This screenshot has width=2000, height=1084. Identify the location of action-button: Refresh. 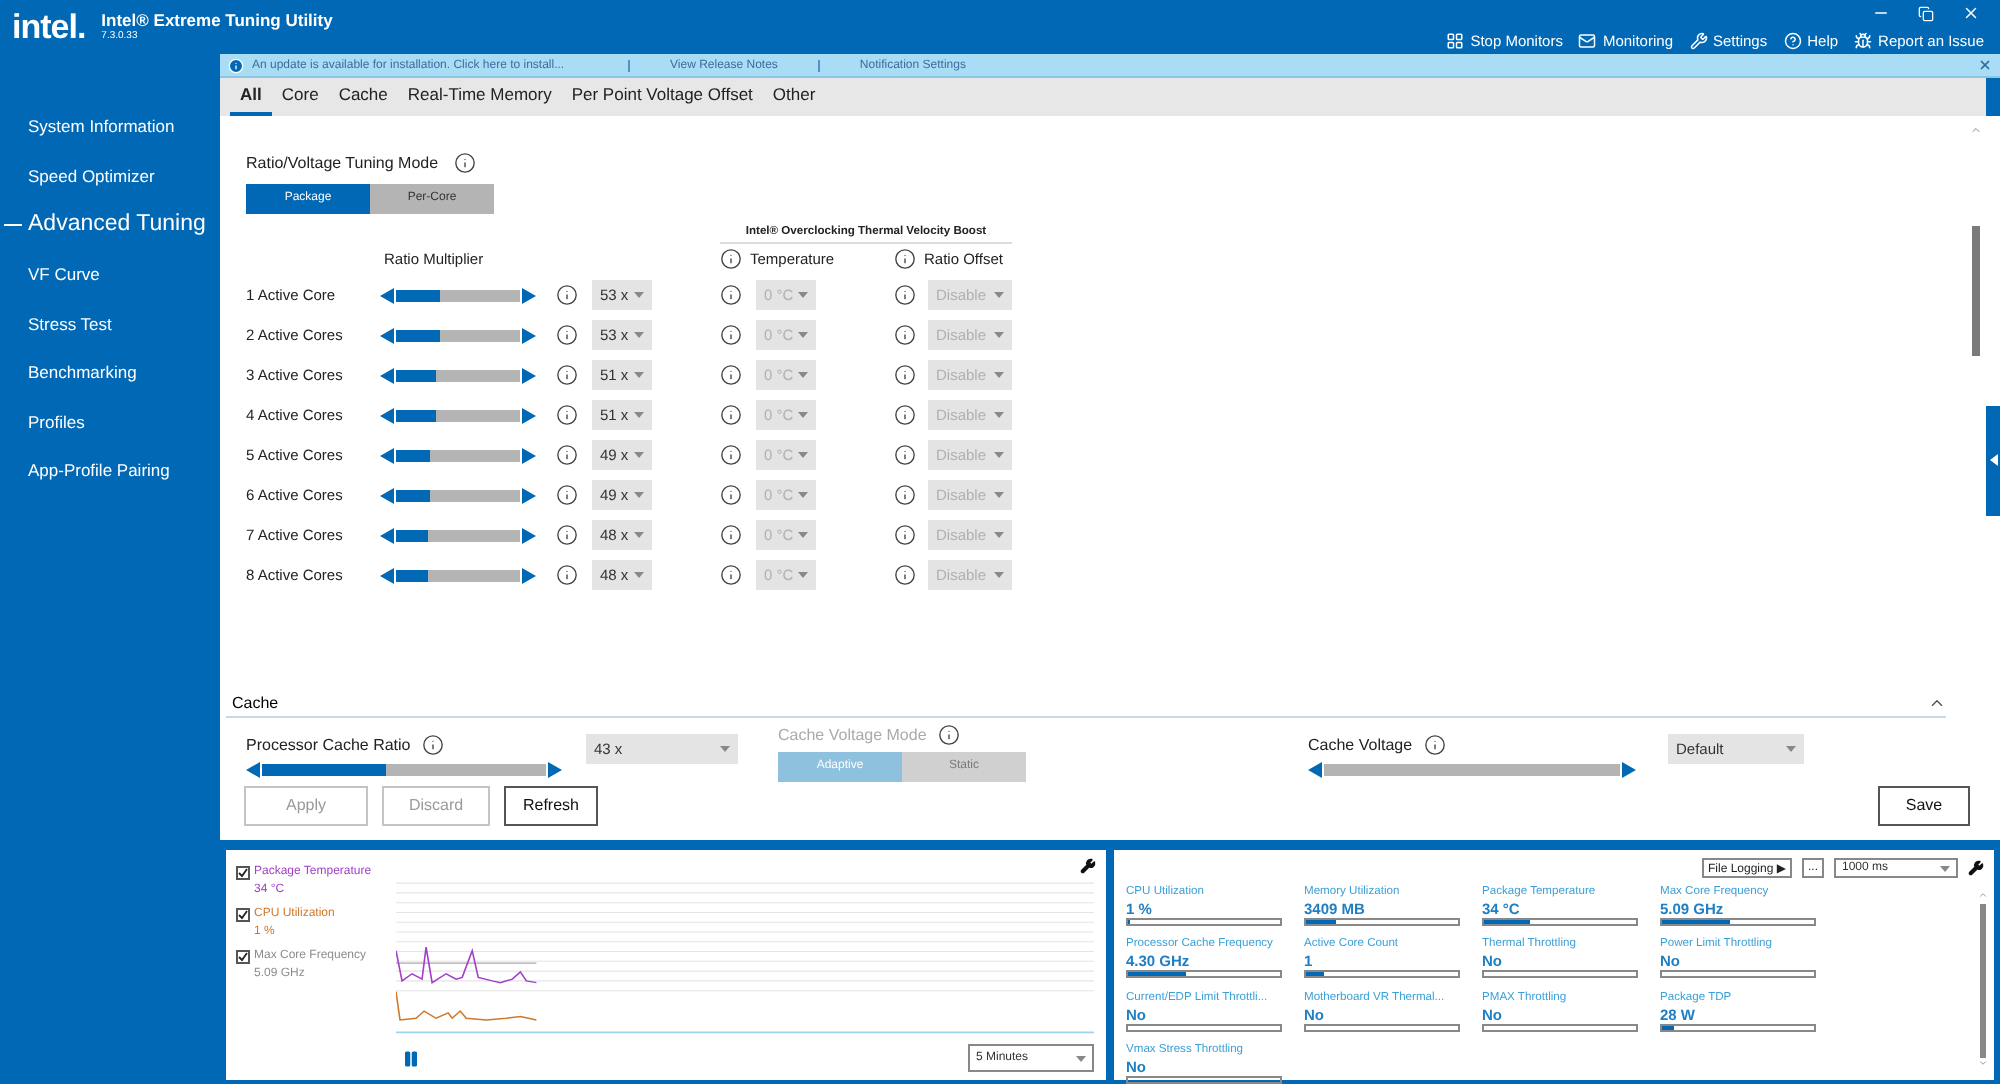
(551, 805).